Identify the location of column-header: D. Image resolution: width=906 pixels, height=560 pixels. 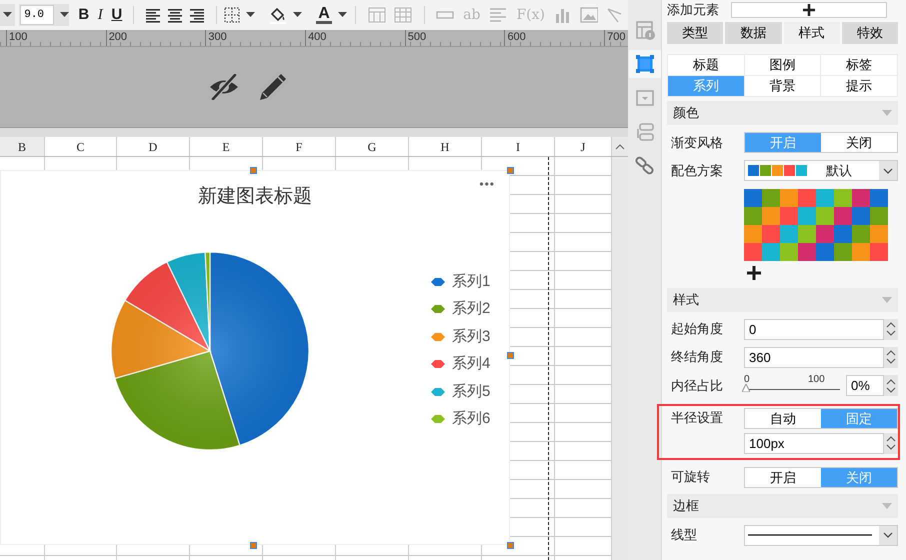
(153, 146).